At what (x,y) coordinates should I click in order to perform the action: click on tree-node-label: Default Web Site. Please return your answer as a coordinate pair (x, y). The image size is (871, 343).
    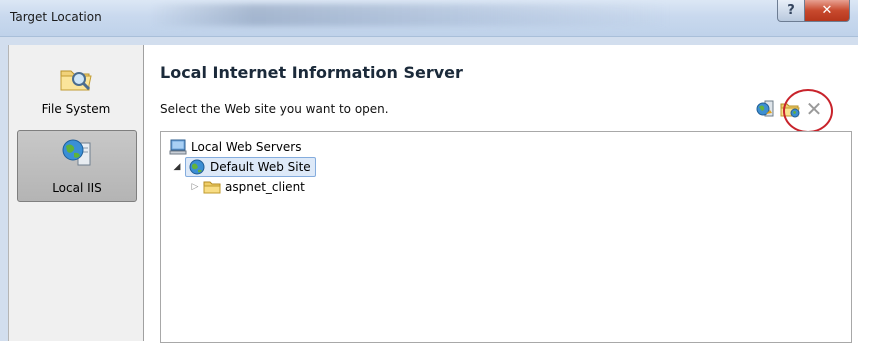
    Looking at the image, I should click on (260, 167).